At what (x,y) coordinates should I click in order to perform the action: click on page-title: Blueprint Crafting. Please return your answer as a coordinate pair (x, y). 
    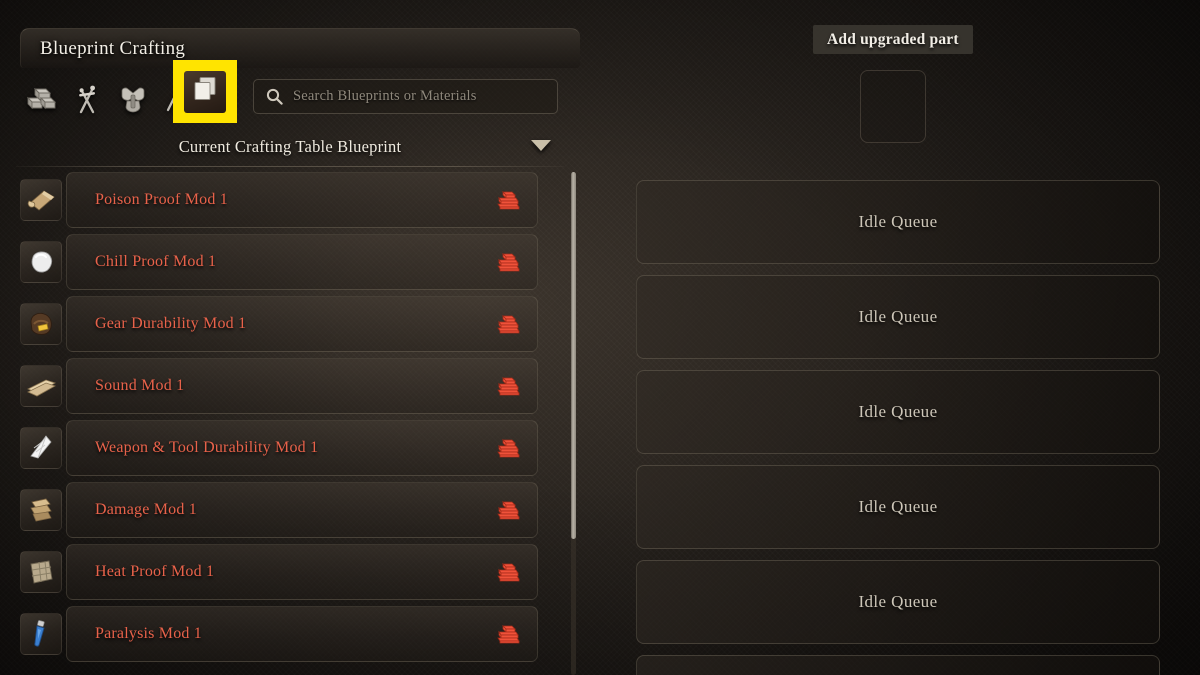
    Looking at the image, I should click on (113, 48).